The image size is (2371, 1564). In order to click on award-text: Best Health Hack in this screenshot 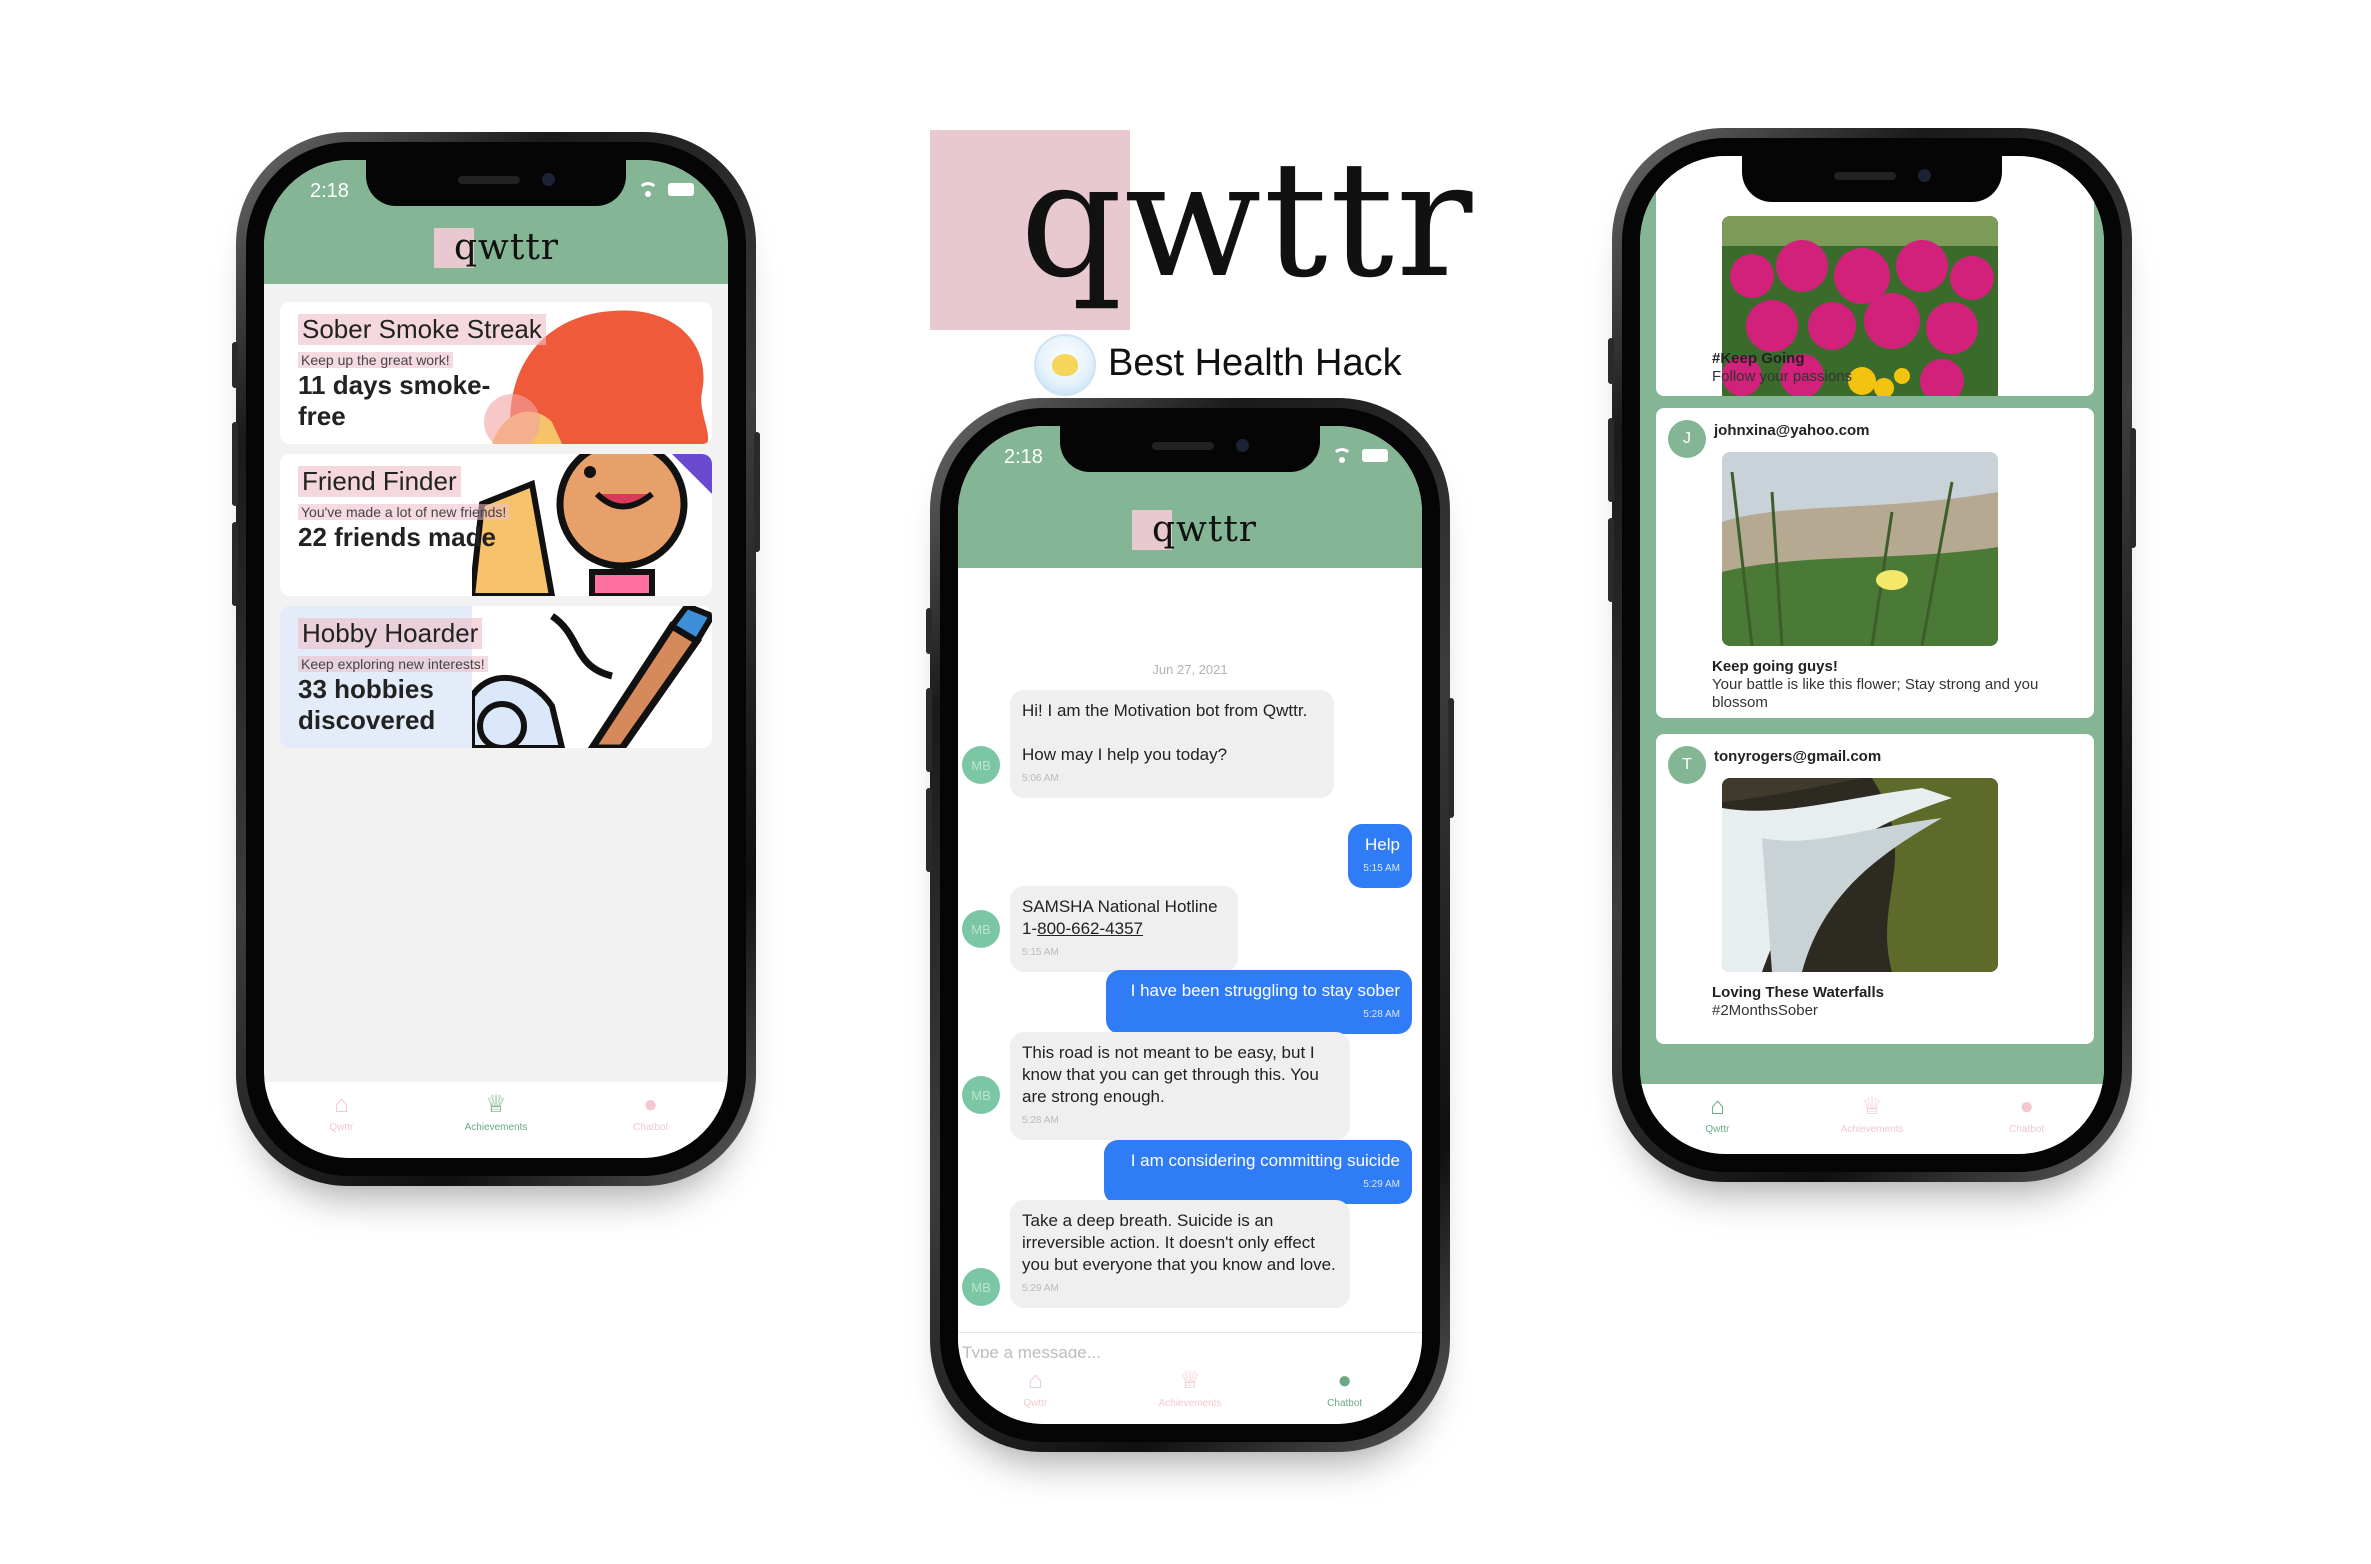, I will do `click(1255, 363)`.